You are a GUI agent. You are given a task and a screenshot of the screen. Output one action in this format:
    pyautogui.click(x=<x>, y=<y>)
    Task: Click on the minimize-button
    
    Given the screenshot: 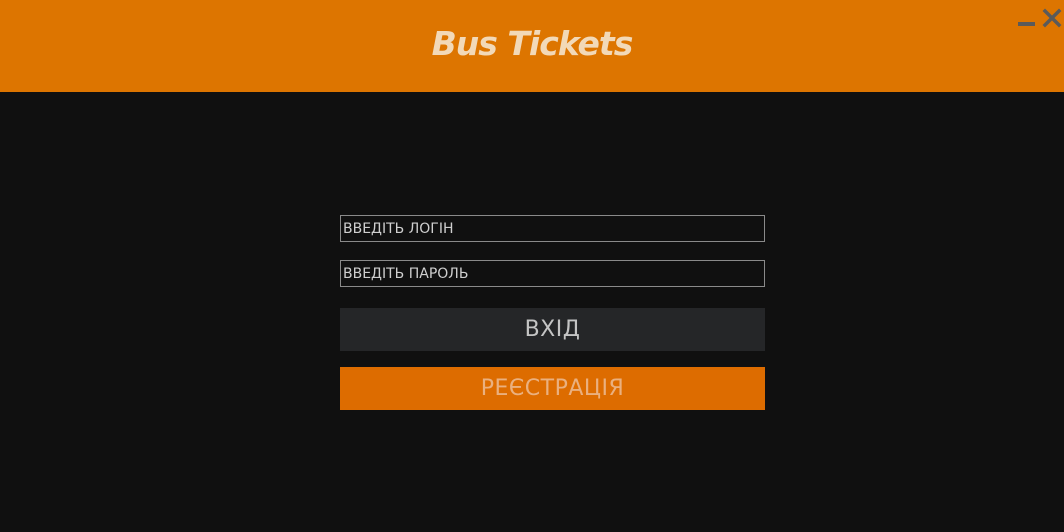 What is the action you would take?
    pyautogui.click(x=1027, y=18)
    